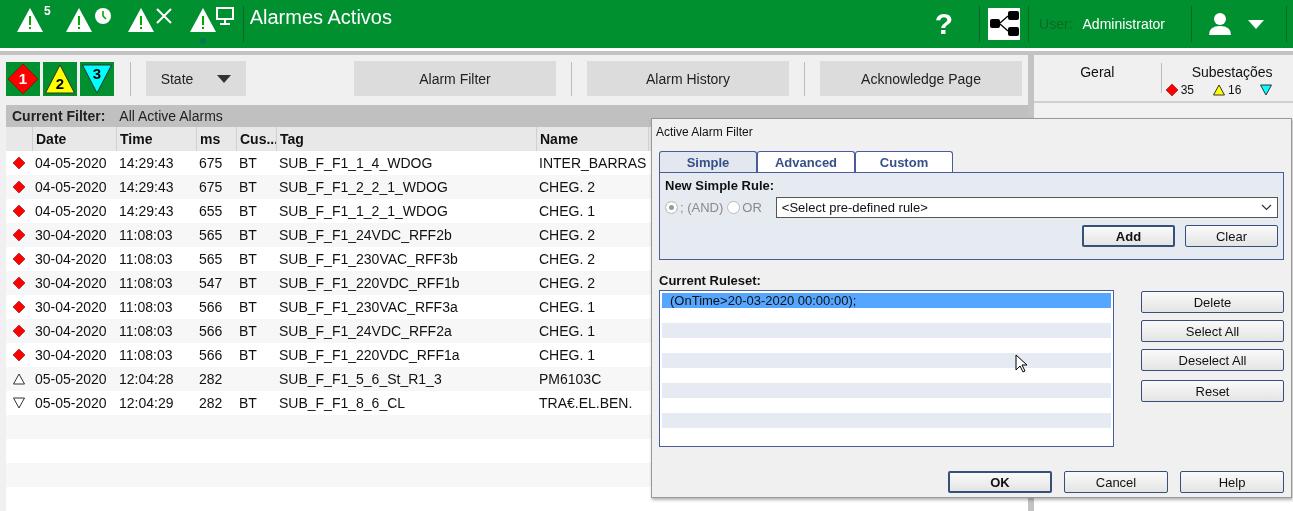 The height and width of the screenshot is (511, 1293). Describe the element at coordinates (365, 331) in the screenshot. I see `table-cell-text: SUB_F_F1_24VDC_RFF2a` at that location.